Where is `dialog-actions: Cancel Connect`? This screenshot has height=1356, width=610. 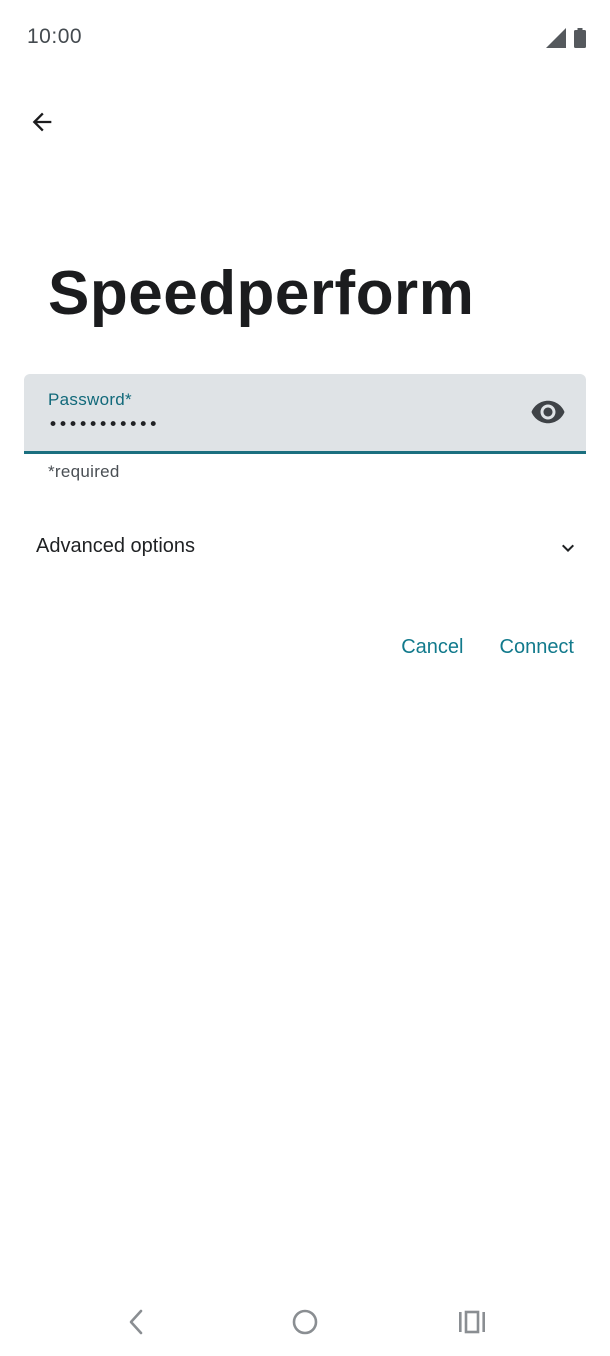
dialog-actions: Cancel Connect is located at coordinates (487, 647).